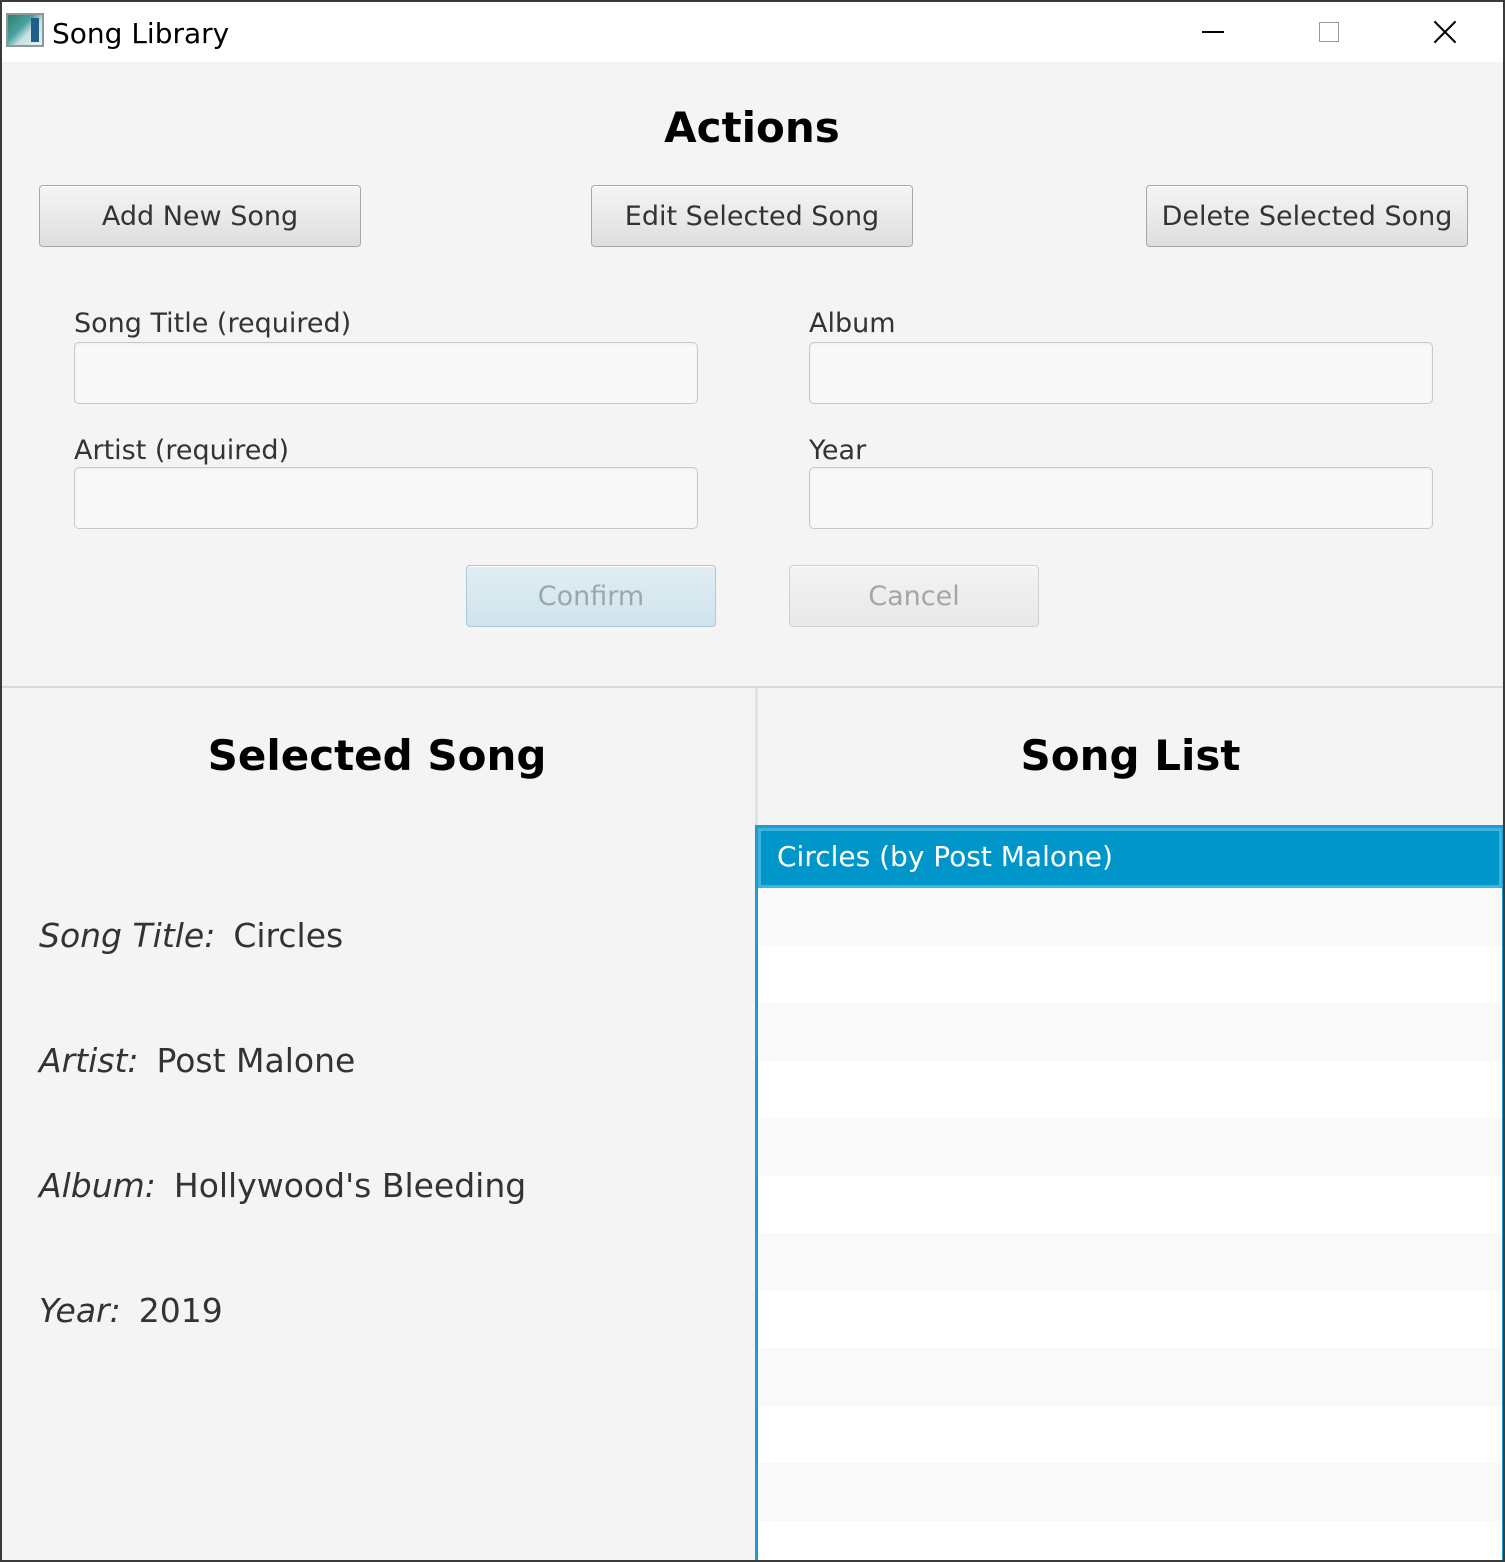  Describe the element at coordinates (141, 33) in the screenshot. I see `window-title: Song Library` at that location.